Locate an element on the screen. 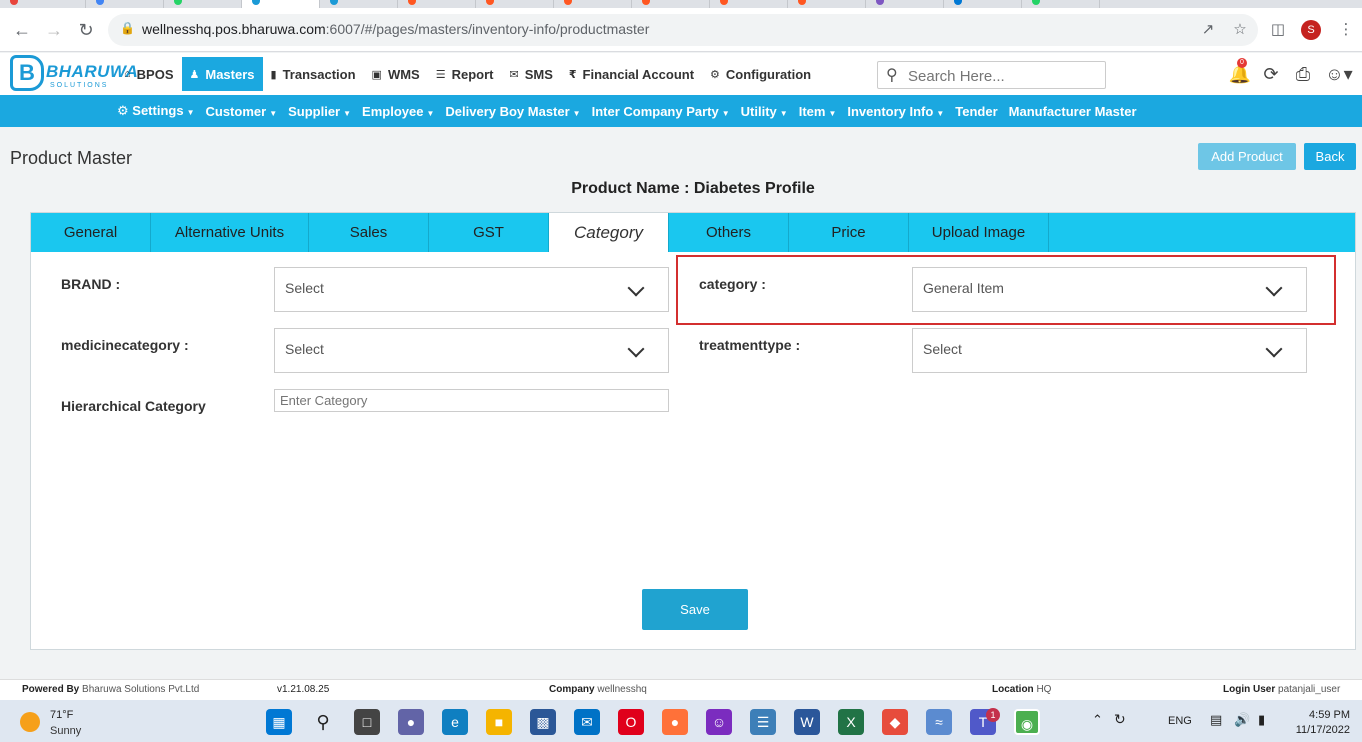 The height and width of the screenshot is (742, 1362). brand-select: Select is located at coordinates (471, 289).